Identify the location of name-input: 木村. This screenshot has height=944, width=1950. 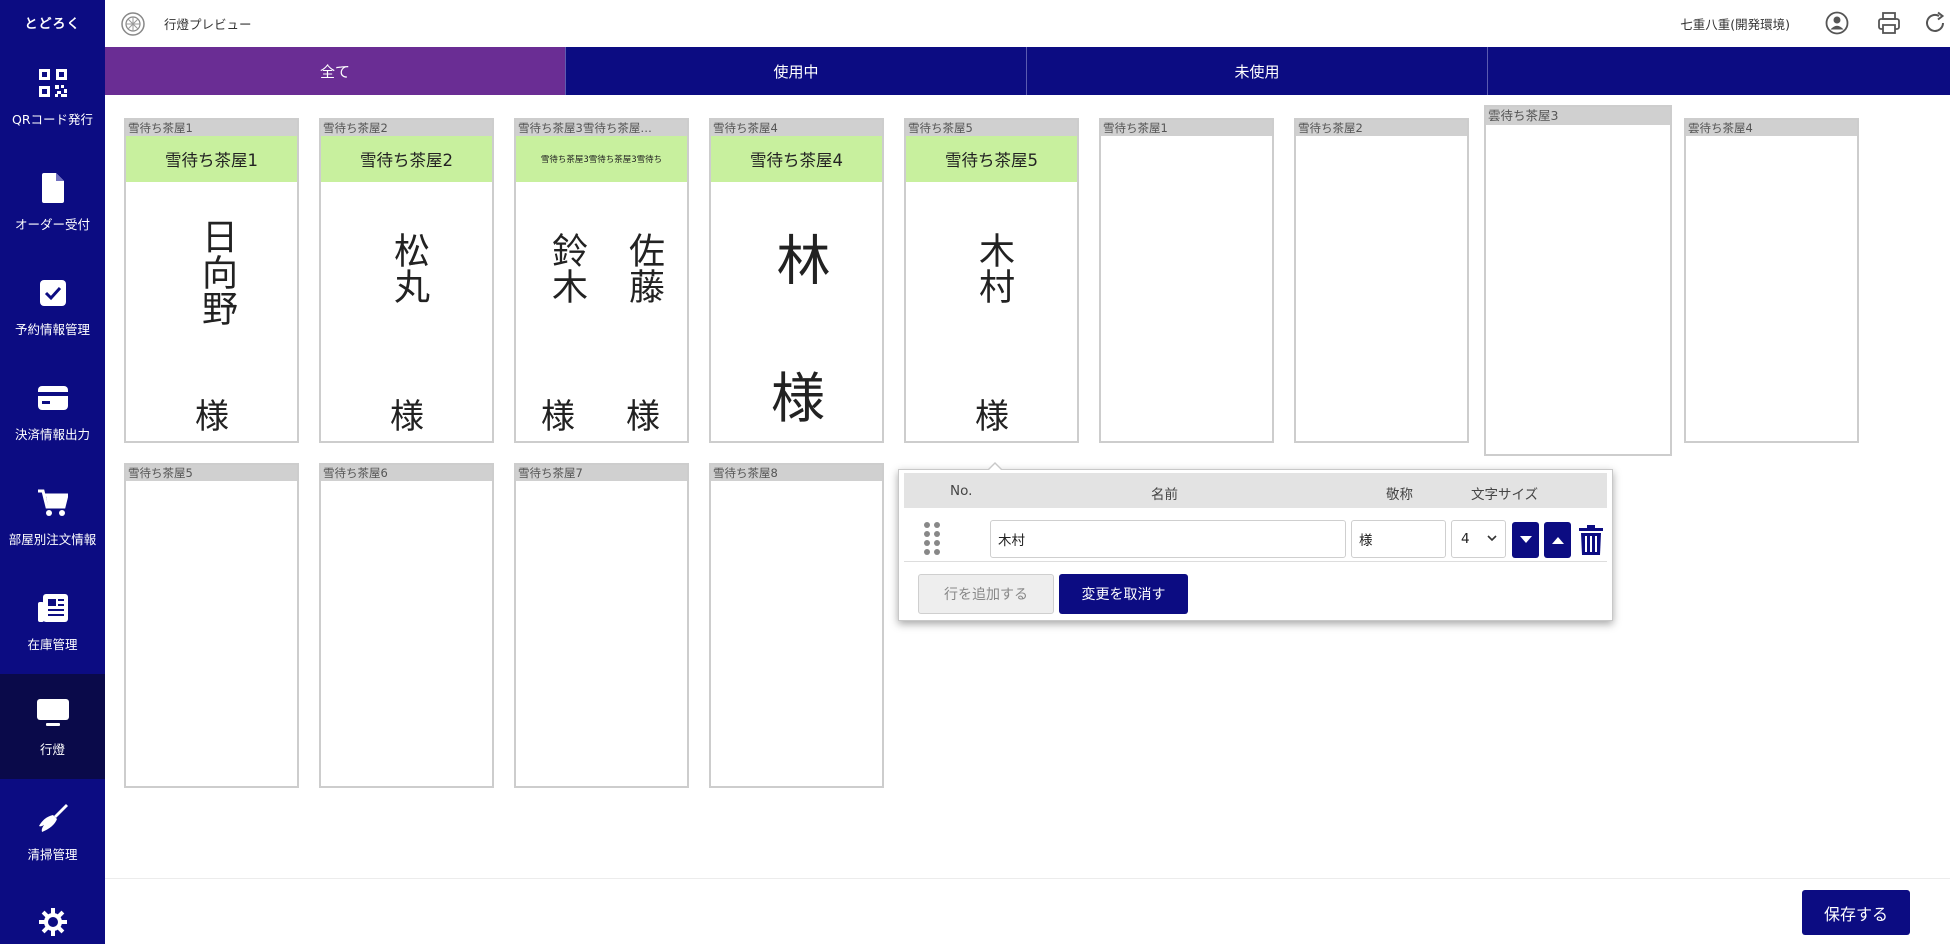
(1168, 539).